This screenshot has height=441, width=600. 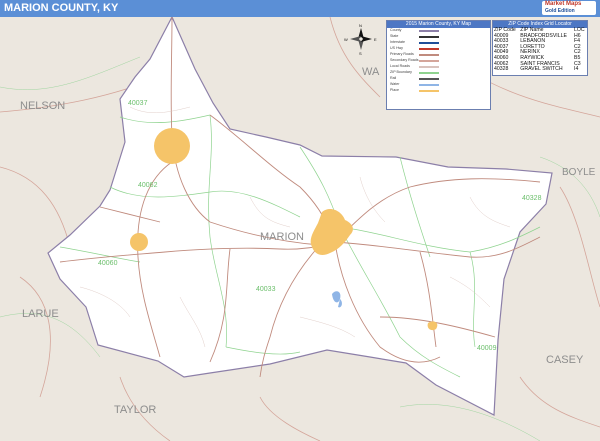 I want to click on legend-label: County, so click(x=396, y=30).